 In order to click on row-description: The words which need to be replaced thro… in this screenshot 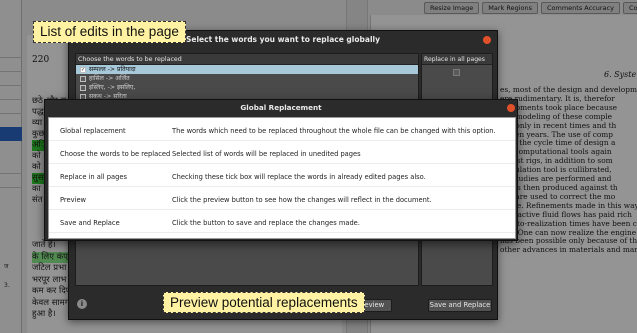, I will do `click(334, 130)`.